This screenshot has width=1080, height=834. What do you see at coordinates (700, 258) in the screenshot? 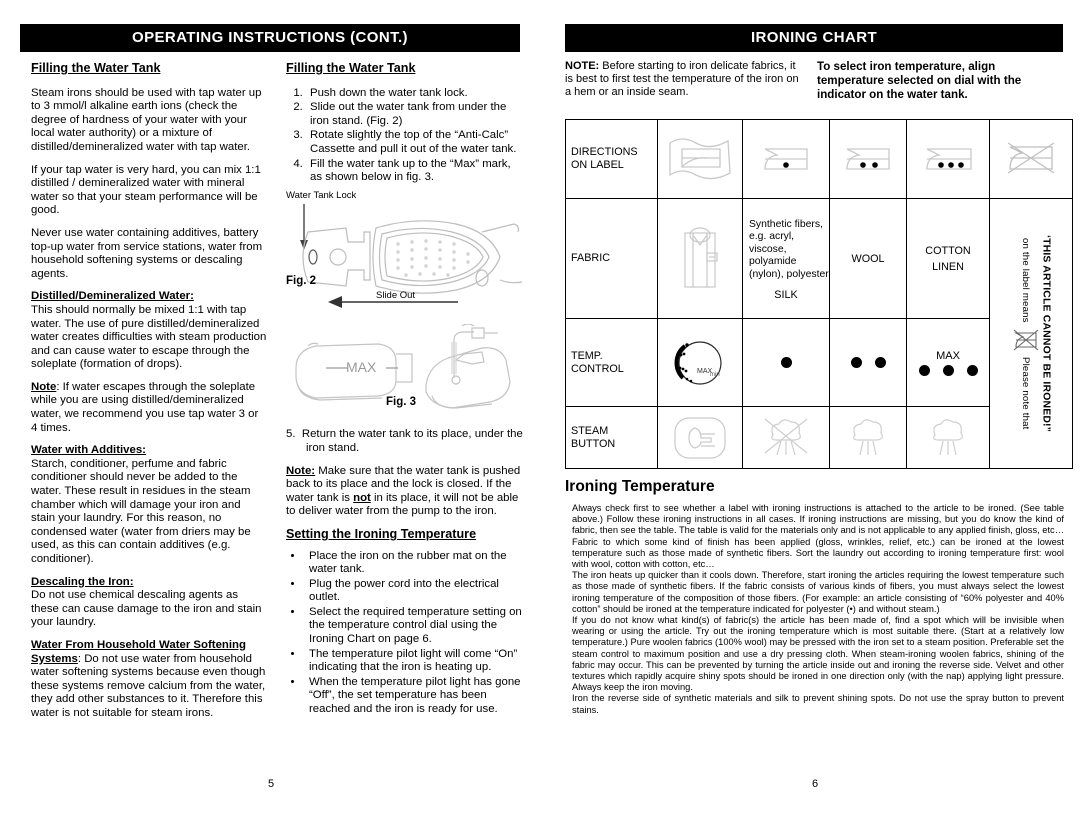
I see `cell-shirt-icon` at bounding box center [700, 258].